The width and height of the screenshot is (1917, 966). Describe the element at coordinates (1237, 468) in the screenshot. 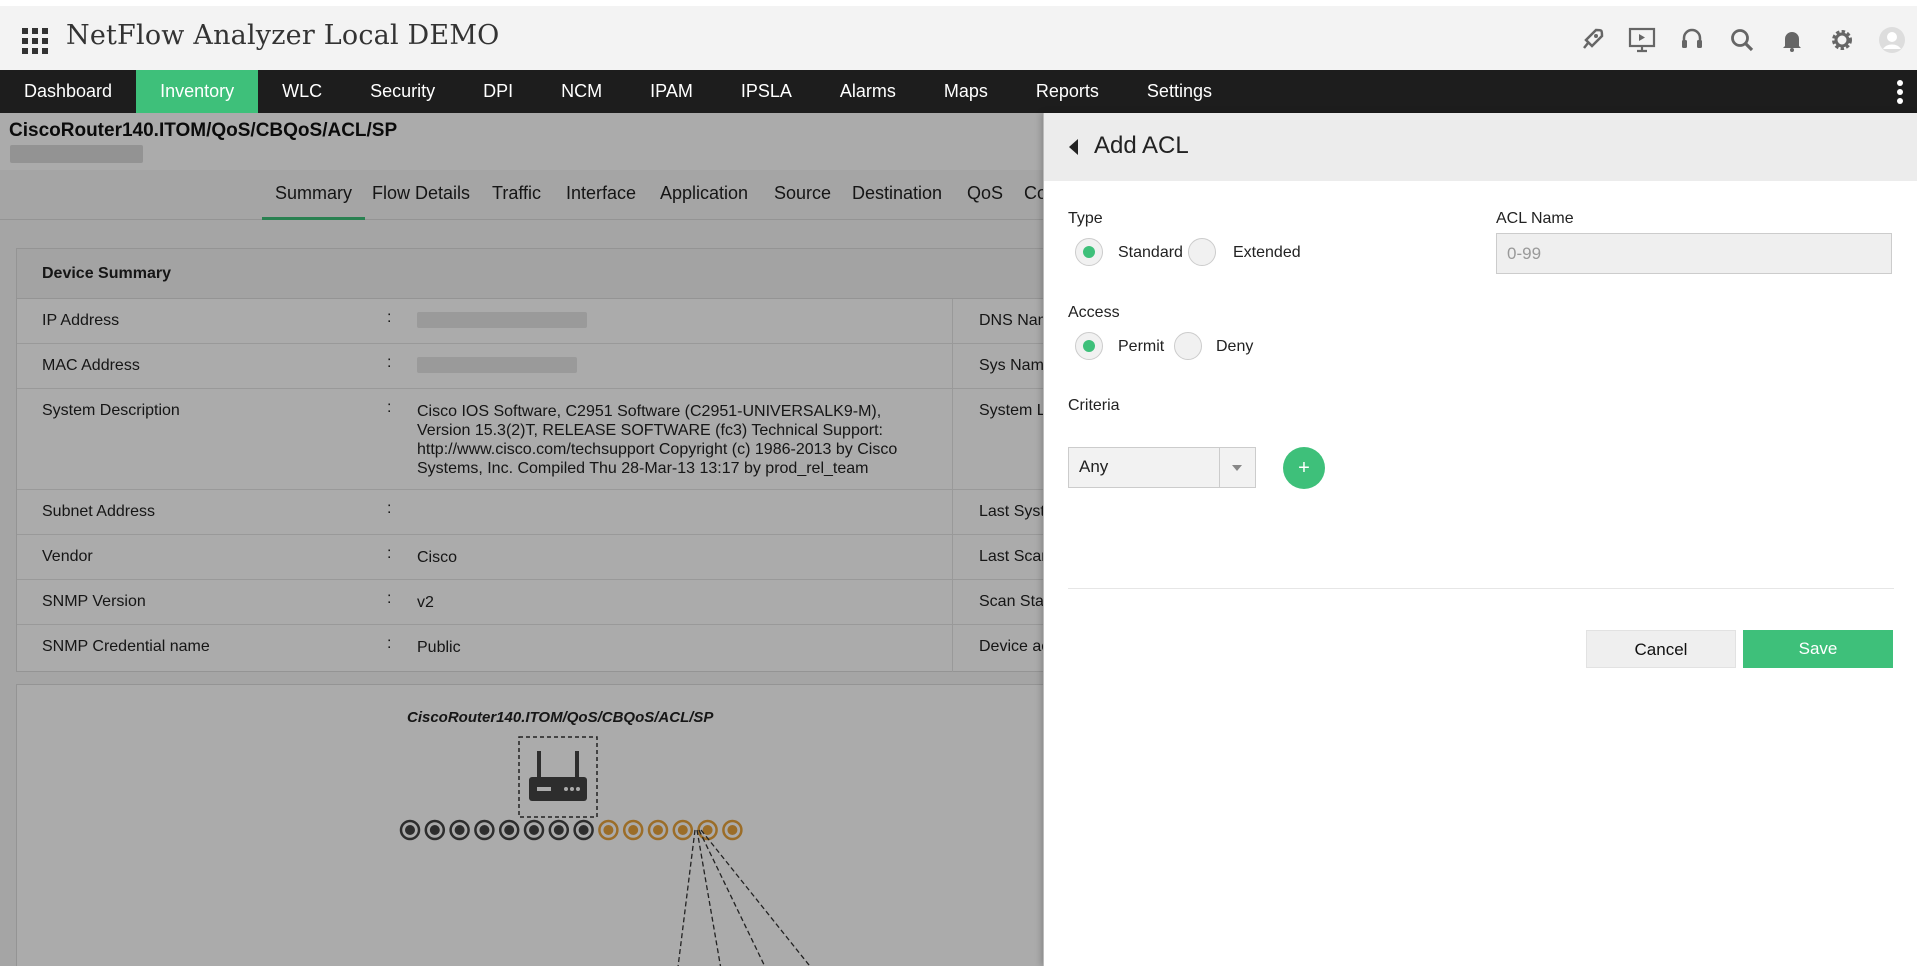

I see `chevron-down-icon` at that location.